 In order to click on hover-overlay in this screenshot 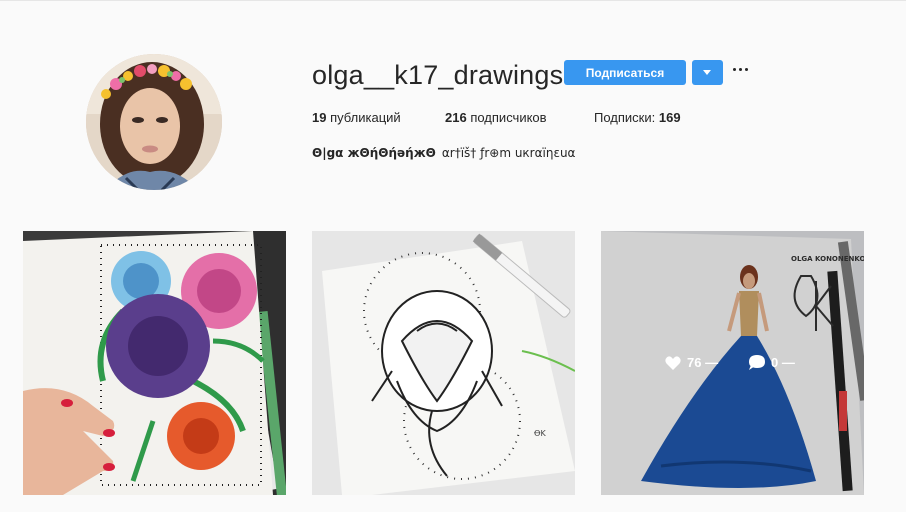, I will do `click(732, 363)`.